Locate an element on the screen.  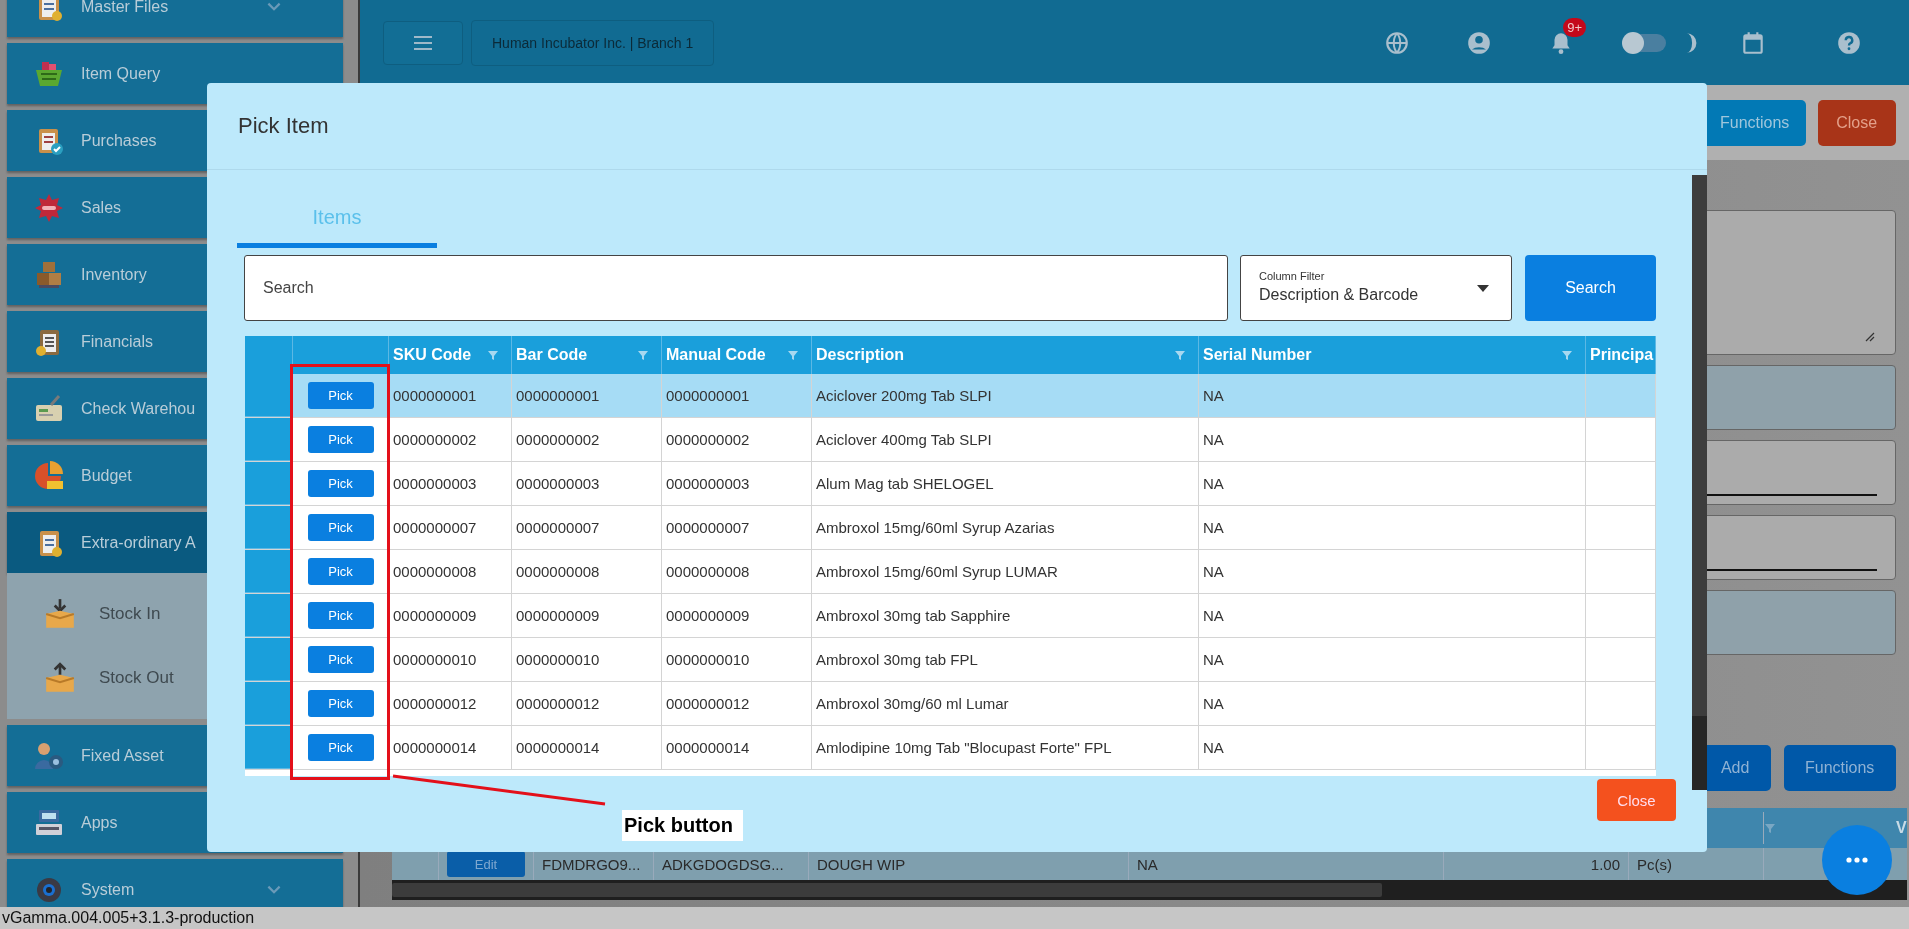
table-row: Pick 0000000010 0000000010 0000000010 Ambroxol 30mg tab FPL NA is located at coordinates (950, 660).